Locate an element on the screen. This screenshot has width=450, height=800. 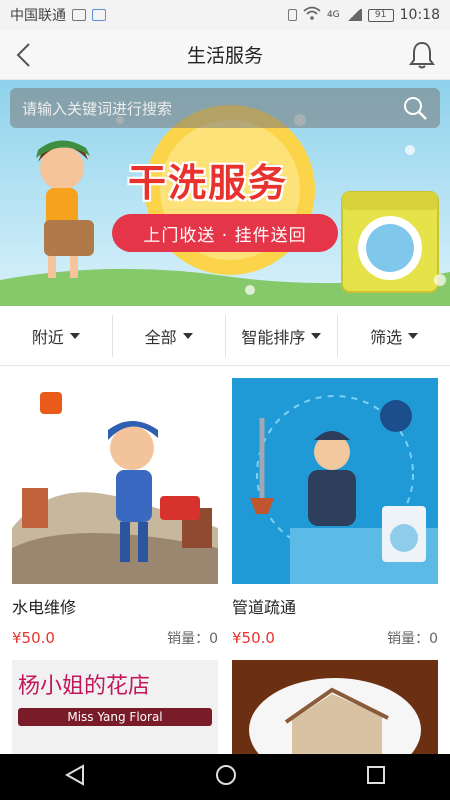
shop-sign-en: Miss Yang Floral is located at coordinates (115, 717).